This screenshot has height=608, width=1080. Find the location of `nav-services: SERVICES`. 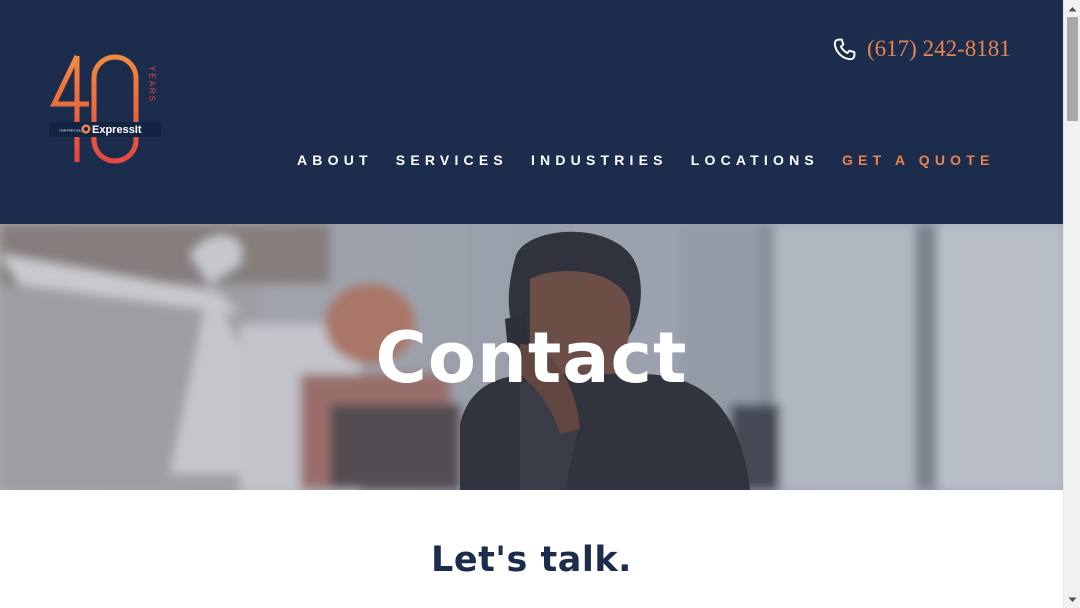

nav-services: SERVICES is located at coordinates (452, 160).